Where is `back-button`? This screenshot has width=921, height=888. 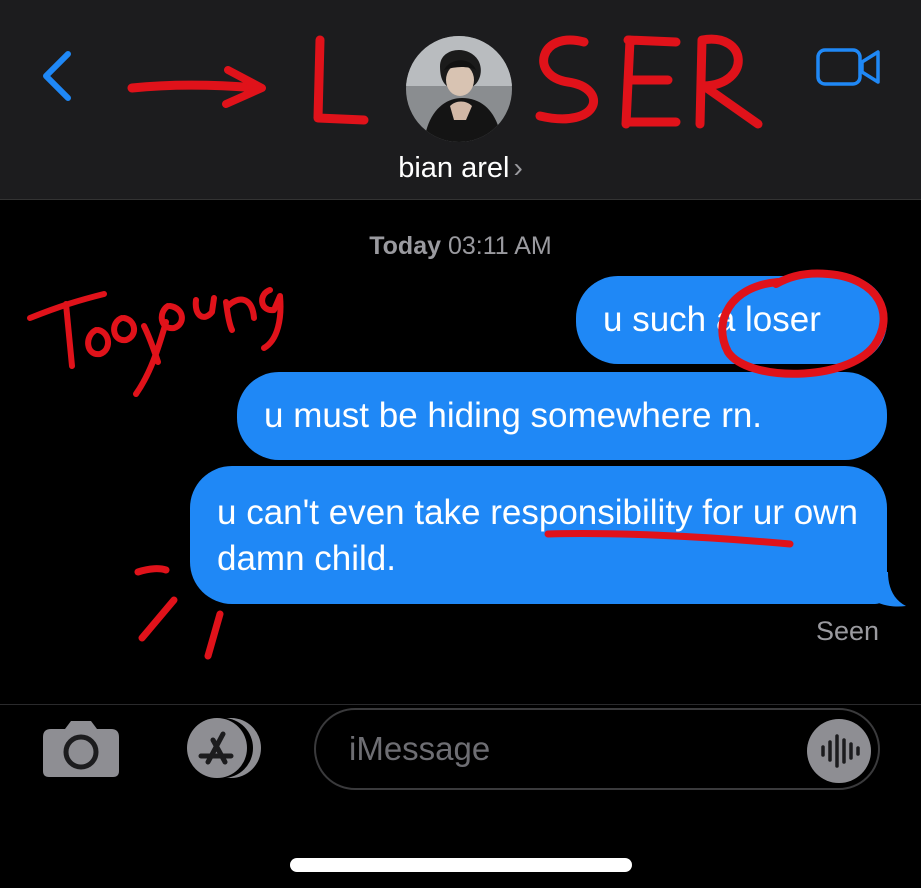 back-button is located at coordinates (58, 76).